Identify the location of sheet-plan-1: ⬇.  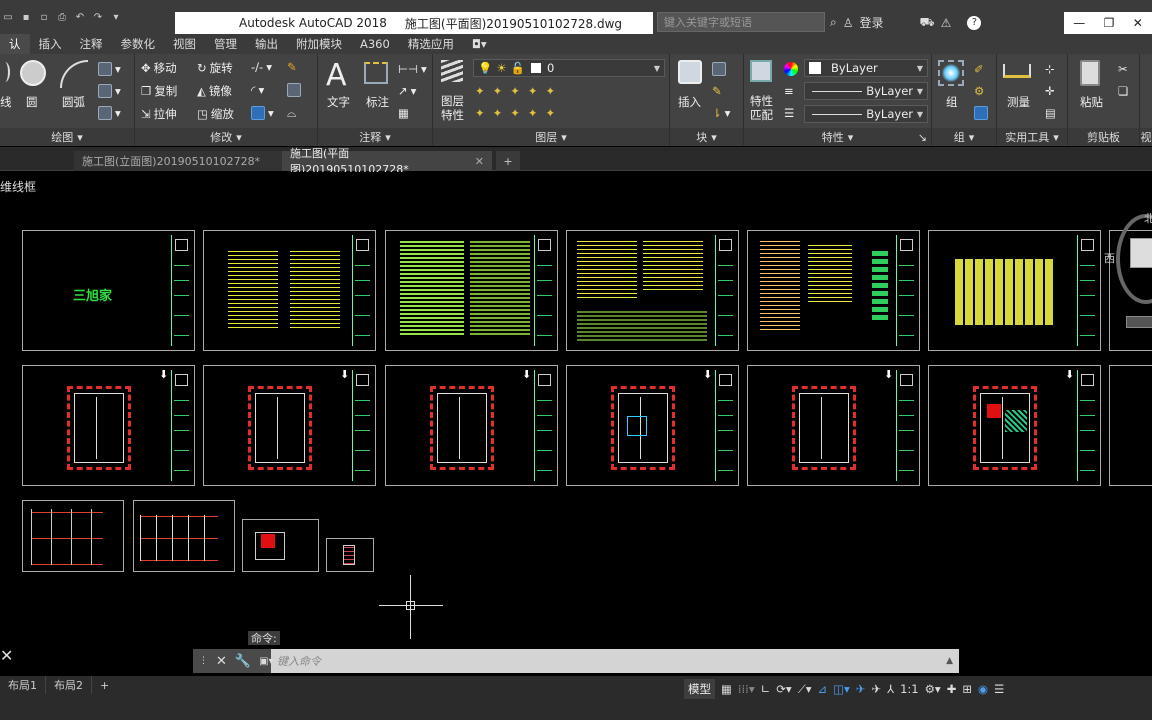
(108, 425).